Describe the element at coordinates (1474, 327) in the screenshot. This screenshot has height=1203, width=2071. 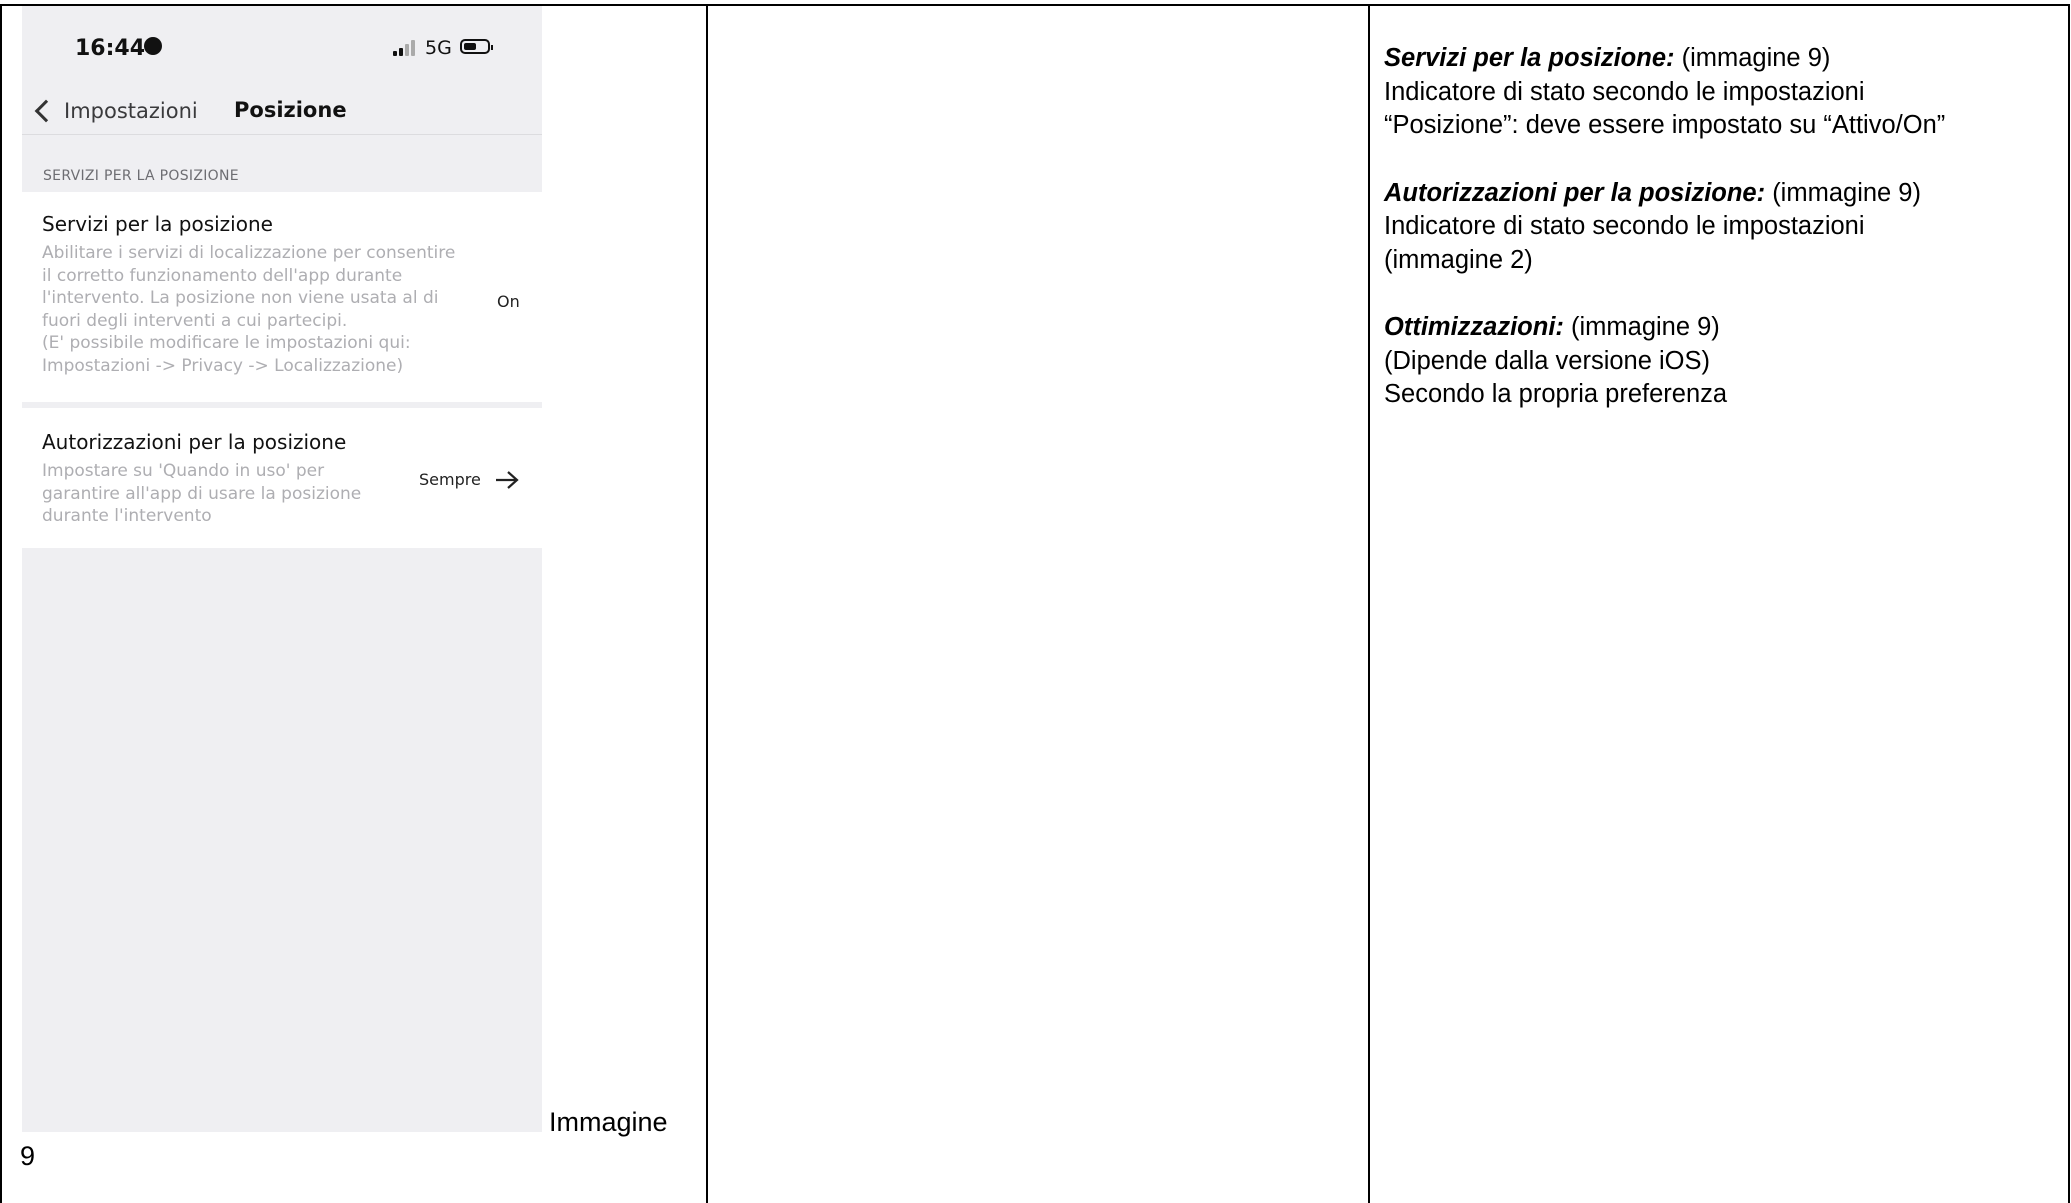
I see `note-heading: Ottimizzazioni:` at that location.